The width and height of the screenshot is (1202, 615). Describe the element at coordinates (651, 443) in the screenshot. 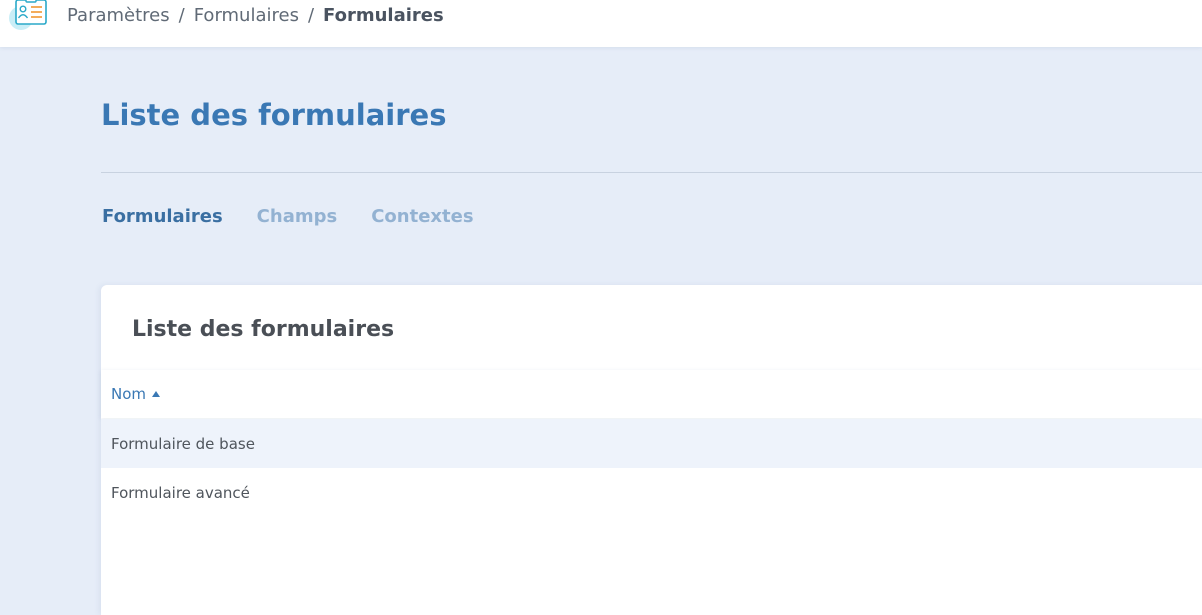

I see `table-row: Formulaire de base` at that location.